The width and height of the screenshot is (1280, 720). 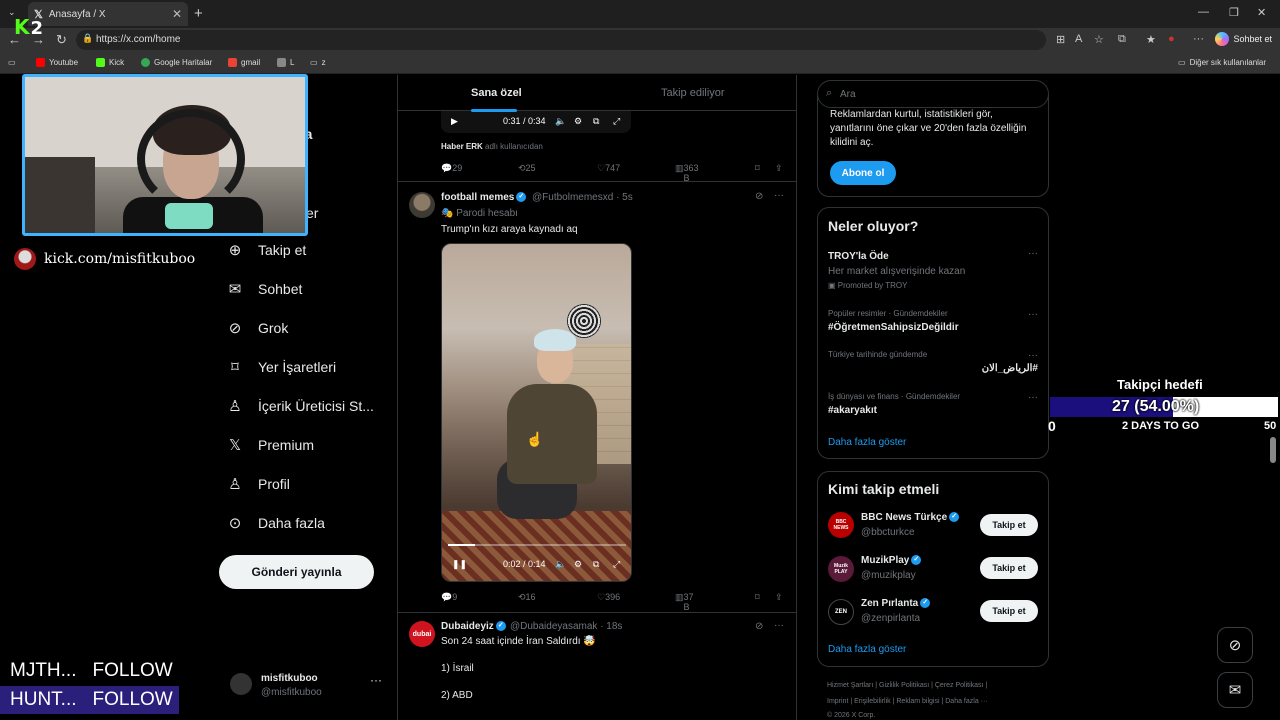 What do you see at coordinates (308, 685) in the screenshot?
I see `account-switcher: misfitkuboo @misfitkuboo ···` at bounding box center [308, 685].